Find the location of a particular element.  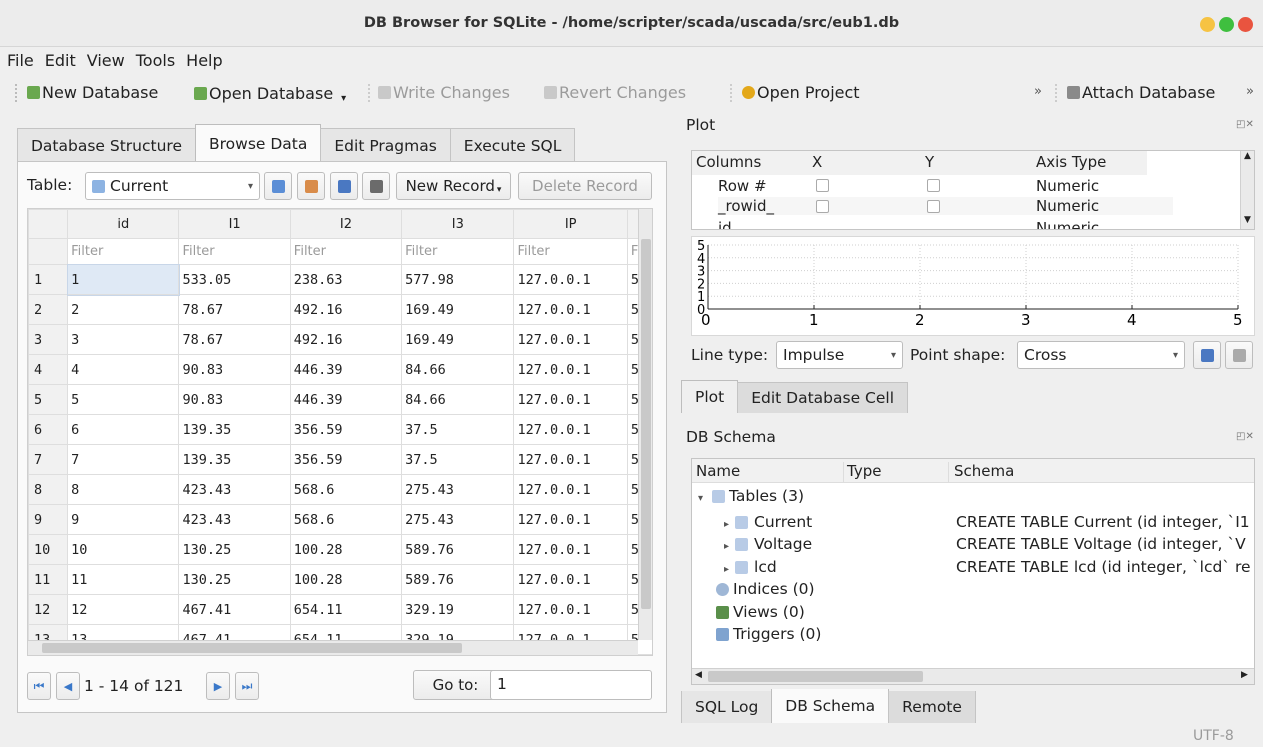

table-select: Current ▾ is located at coordinates (172, 186).